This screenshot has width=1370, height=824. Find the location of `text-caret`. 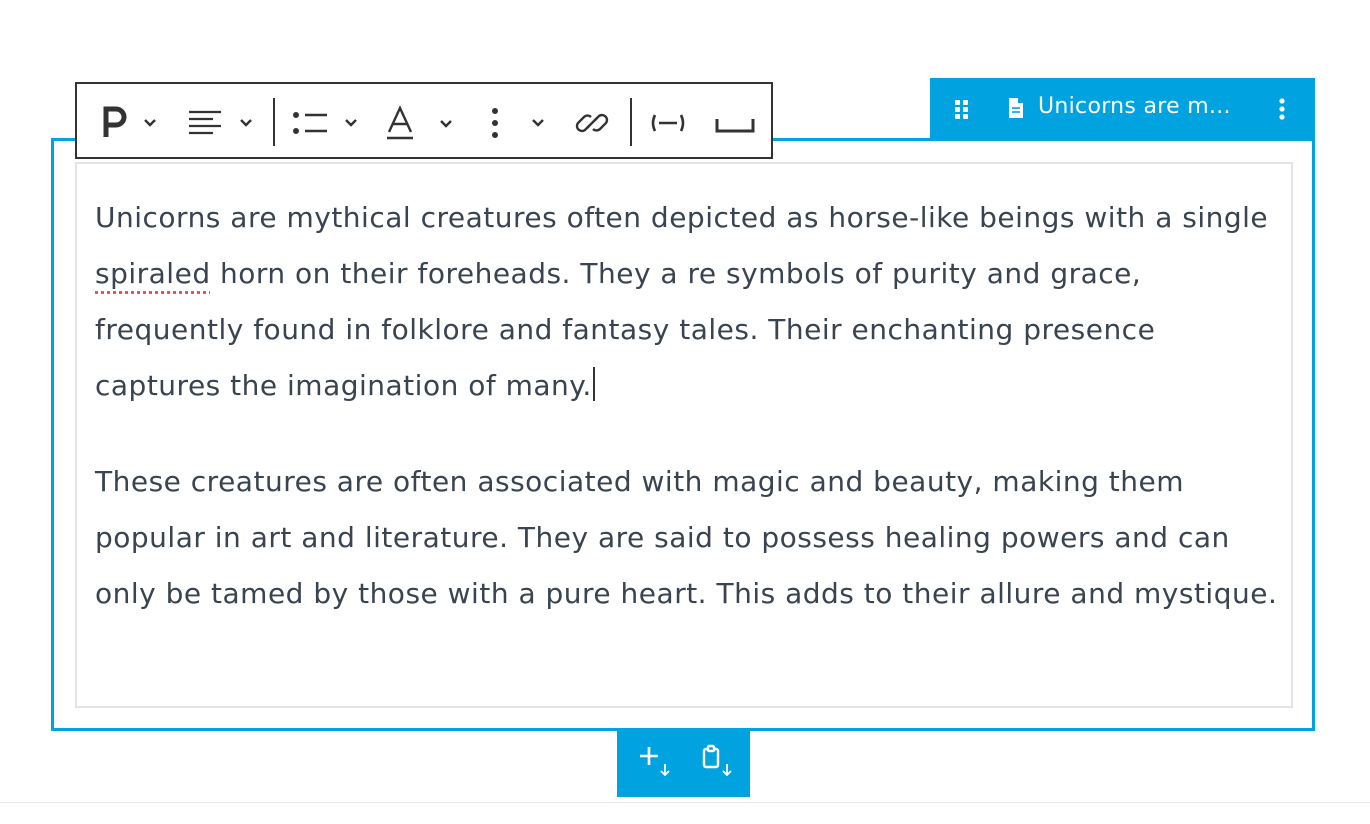

text-caret is located at coordinates (593, 384).